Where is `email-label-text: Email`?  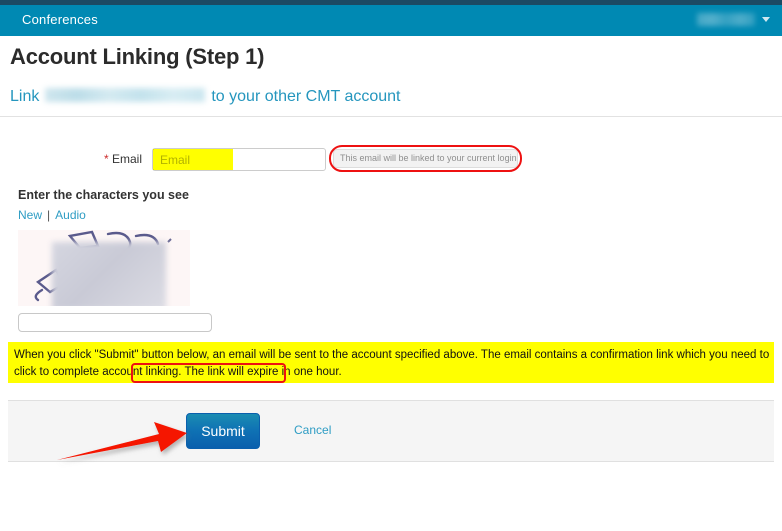 email-label-text: Email is located at coordinates (126, 159).